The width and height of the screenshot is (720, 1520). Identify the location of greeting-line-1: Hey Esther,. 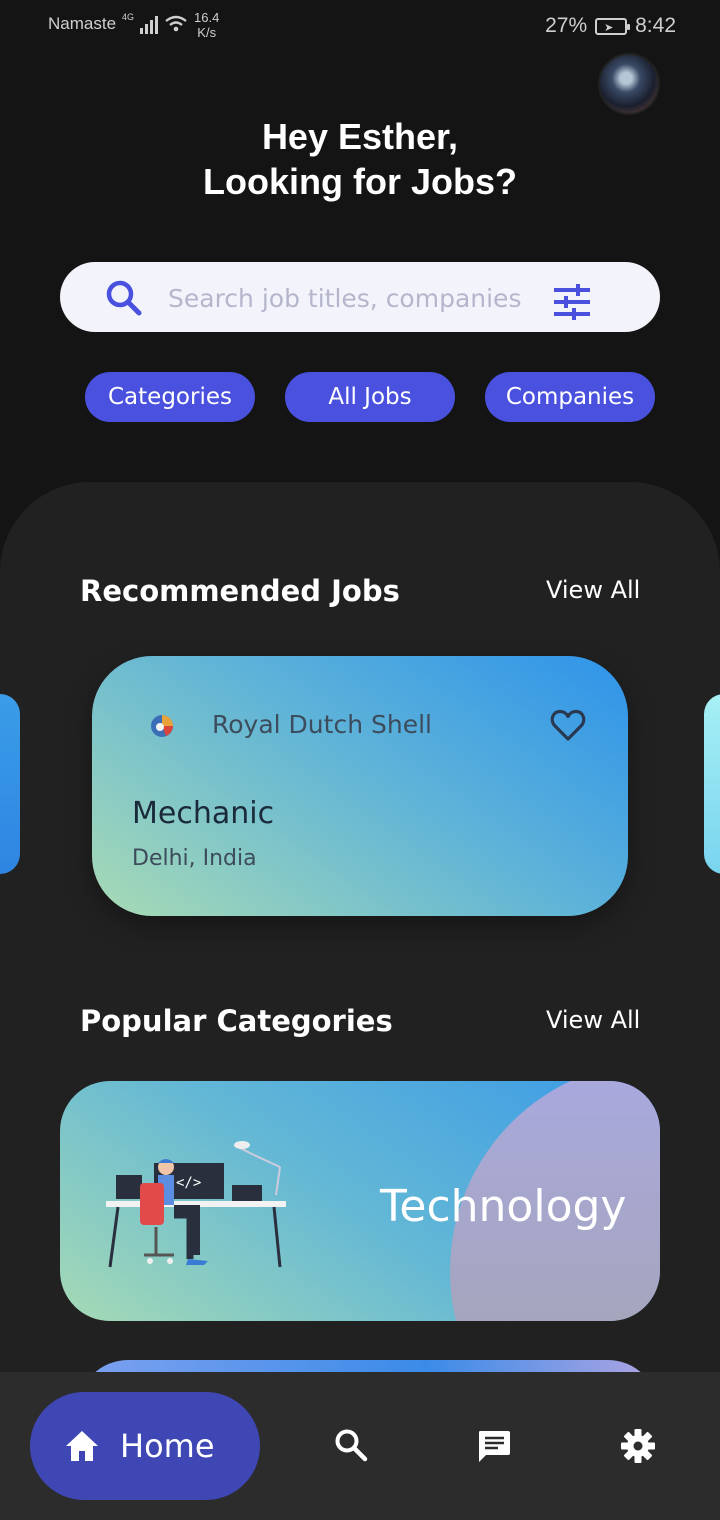
(360, 136).